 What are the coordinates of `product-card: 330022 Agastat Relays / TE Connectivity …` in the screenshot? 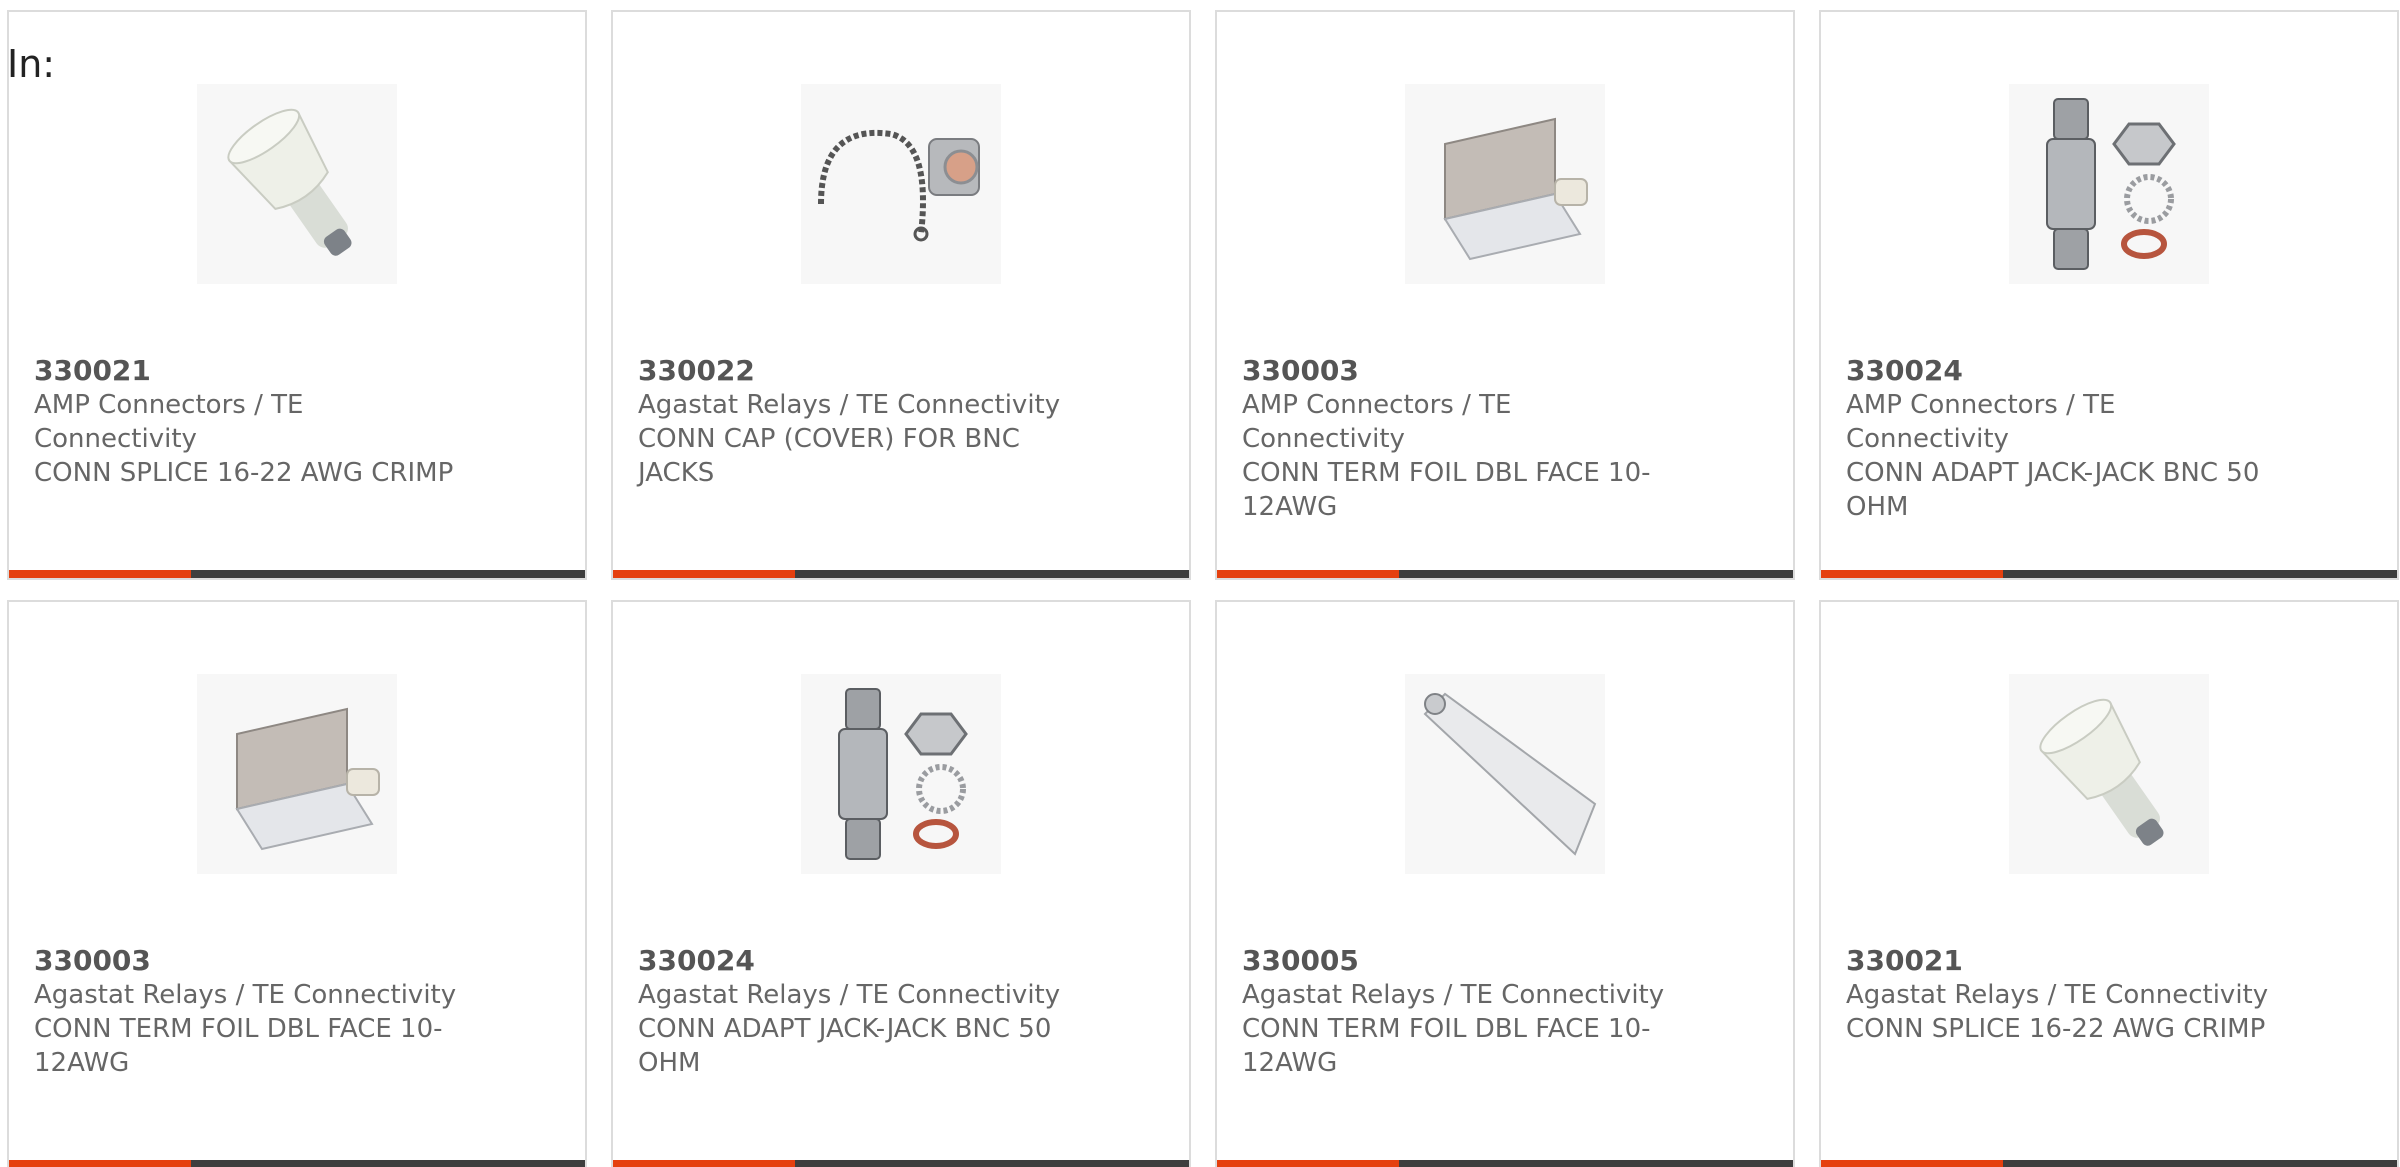 It's located at (901, 295).